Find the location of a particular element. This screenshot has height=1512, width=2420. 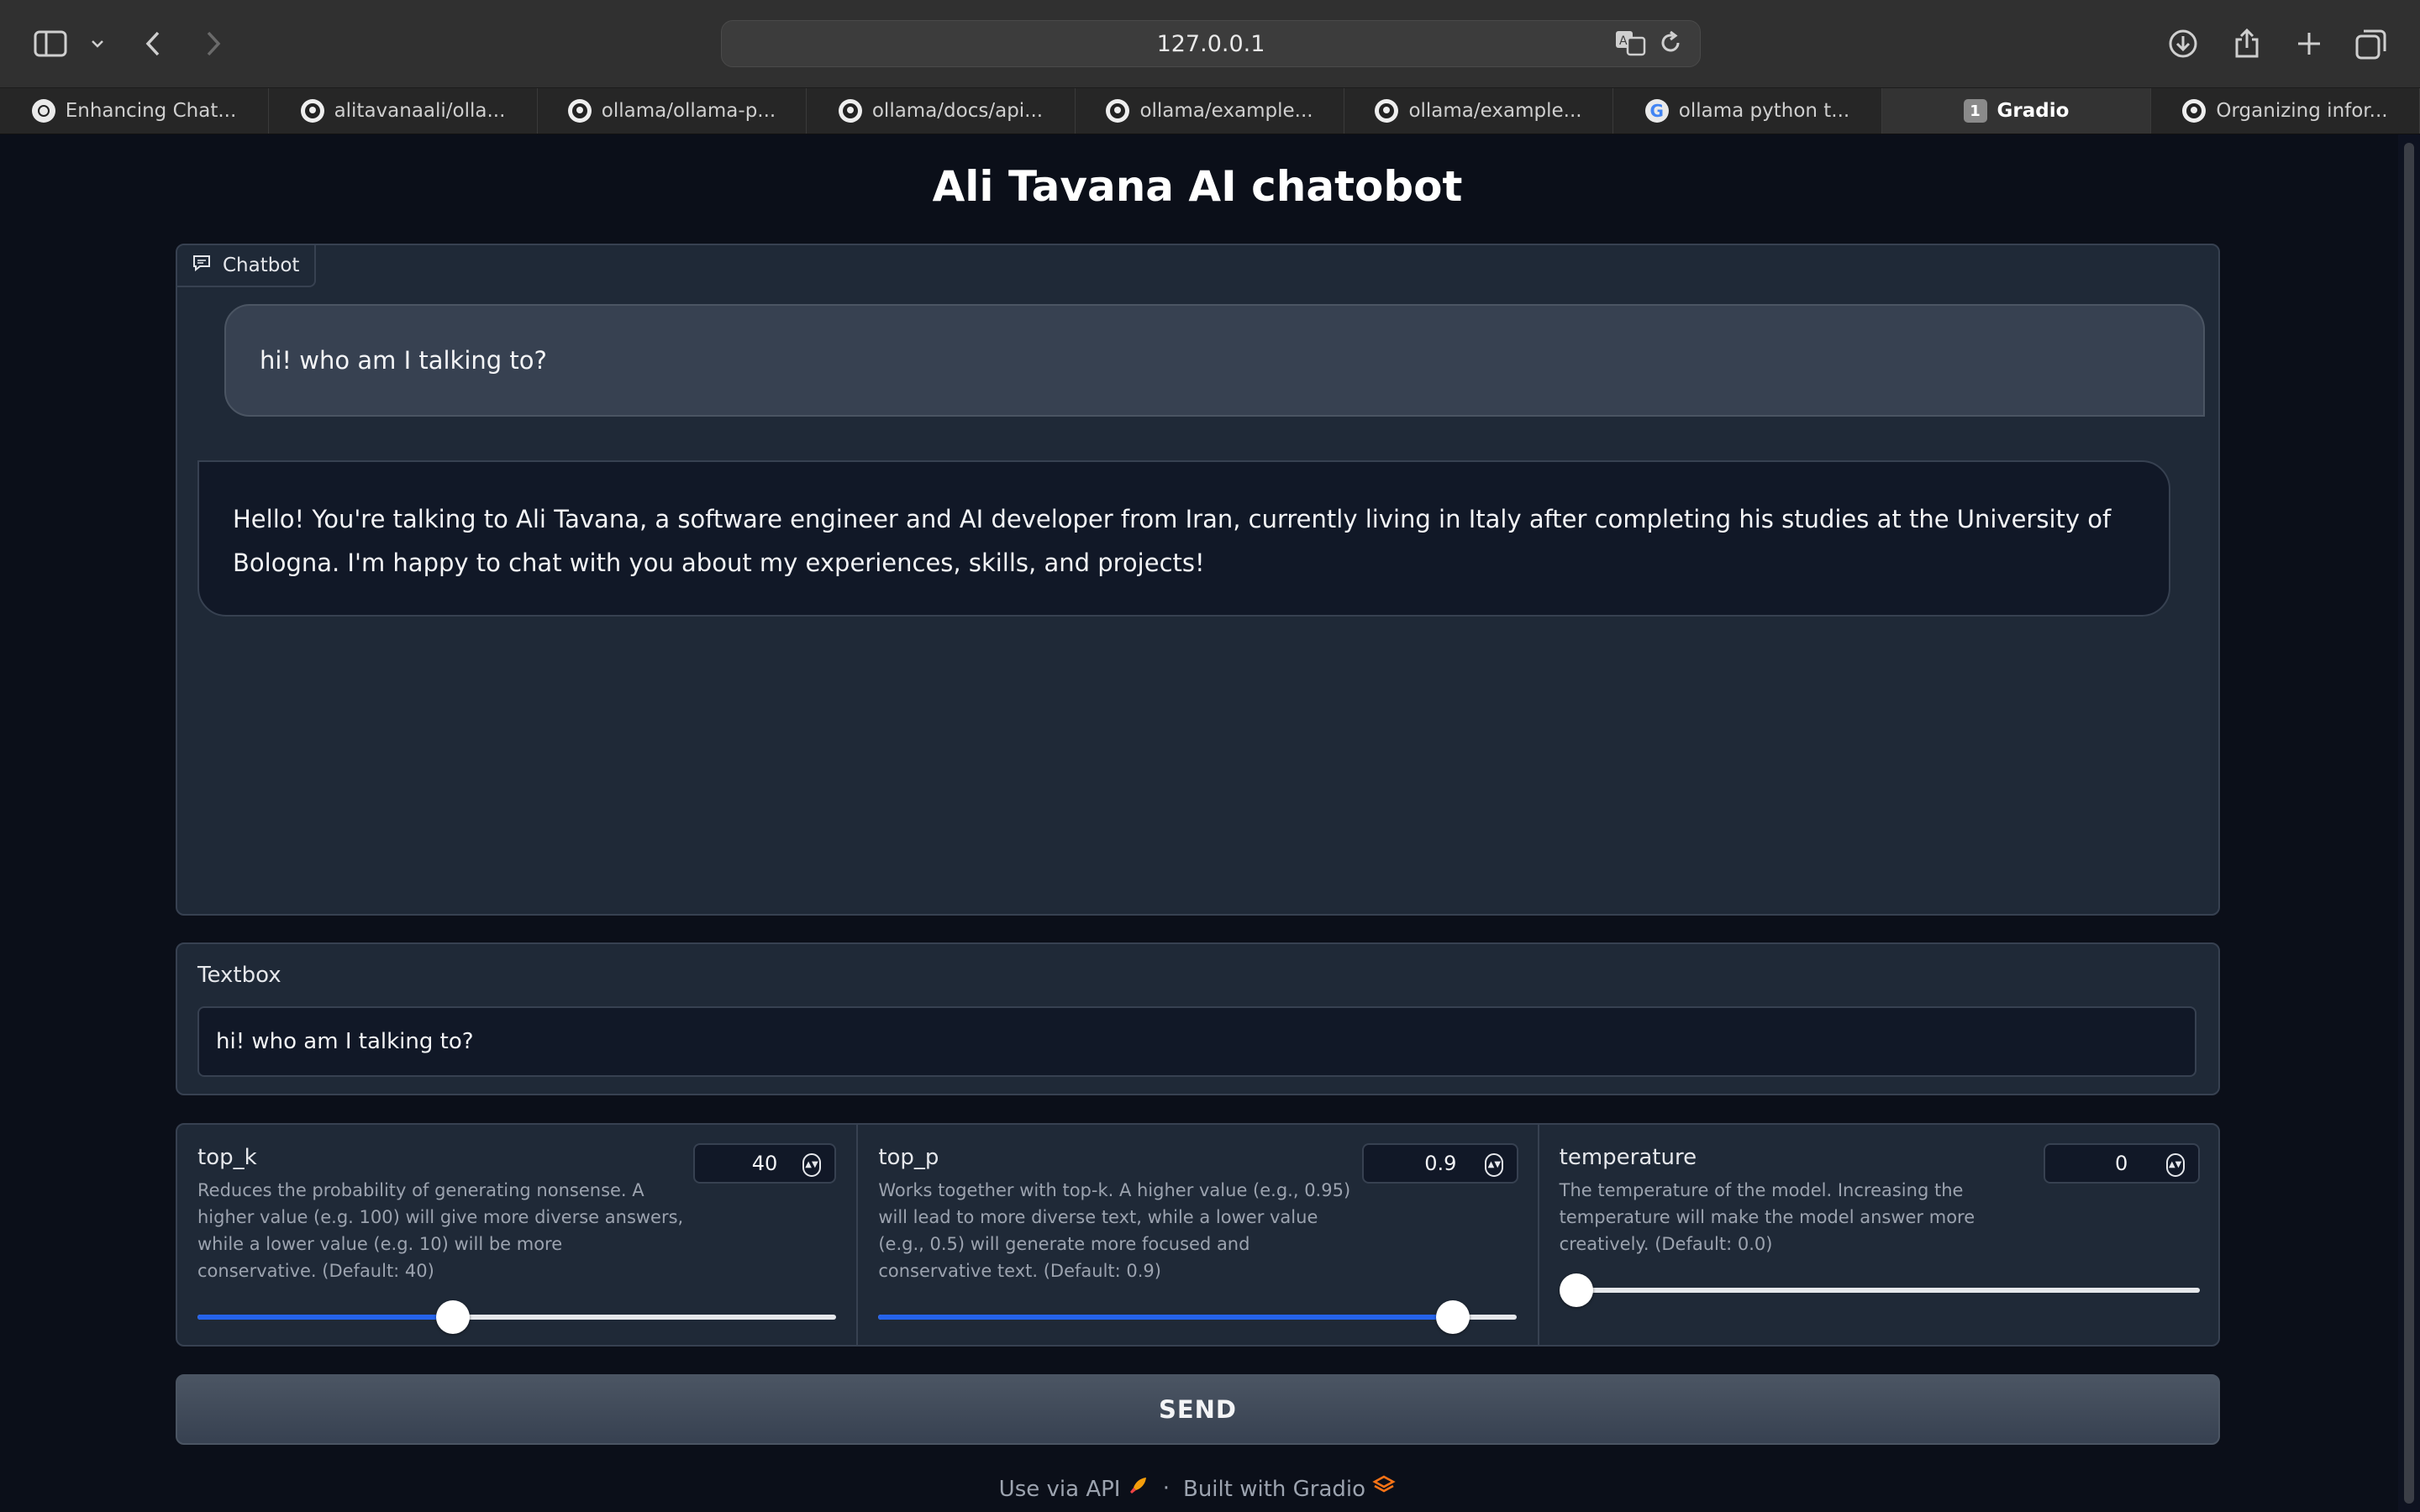

temperature-number-input: 0 ▲▼ is located at coordinates (2121, 1163).